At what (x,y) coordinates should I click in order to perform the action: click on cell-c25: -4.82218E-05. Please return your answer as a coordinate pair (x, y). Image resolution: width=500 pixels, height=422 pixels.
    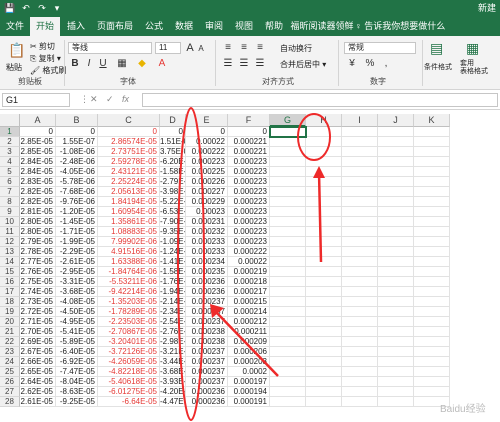
    Looking at the image, I should click on (129, 372).